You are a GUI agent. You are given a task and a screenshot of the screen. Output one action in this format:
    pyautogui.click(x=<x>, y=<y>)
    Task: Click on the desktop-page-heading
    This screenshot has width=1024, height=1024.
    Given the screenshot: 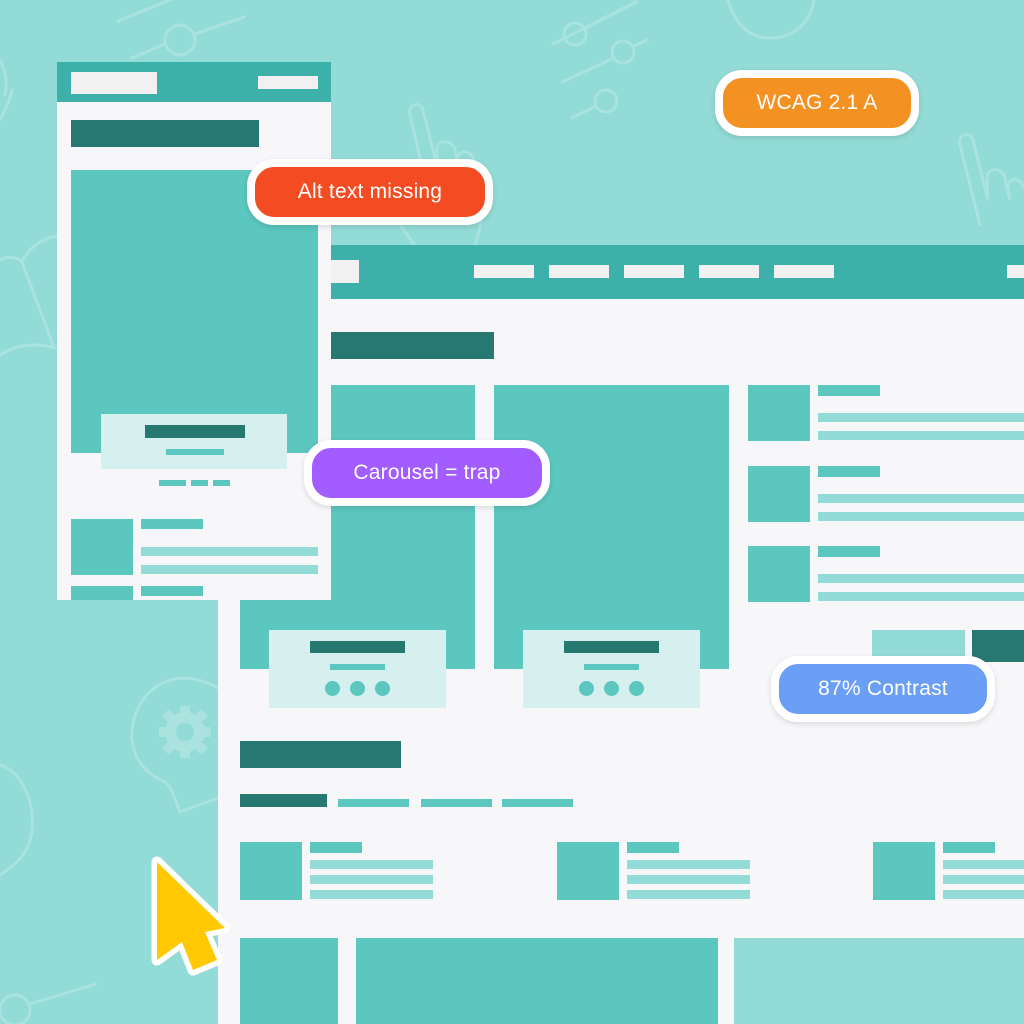 What is the action you would take?
    pyautogui.click(x=412, y=345)
    